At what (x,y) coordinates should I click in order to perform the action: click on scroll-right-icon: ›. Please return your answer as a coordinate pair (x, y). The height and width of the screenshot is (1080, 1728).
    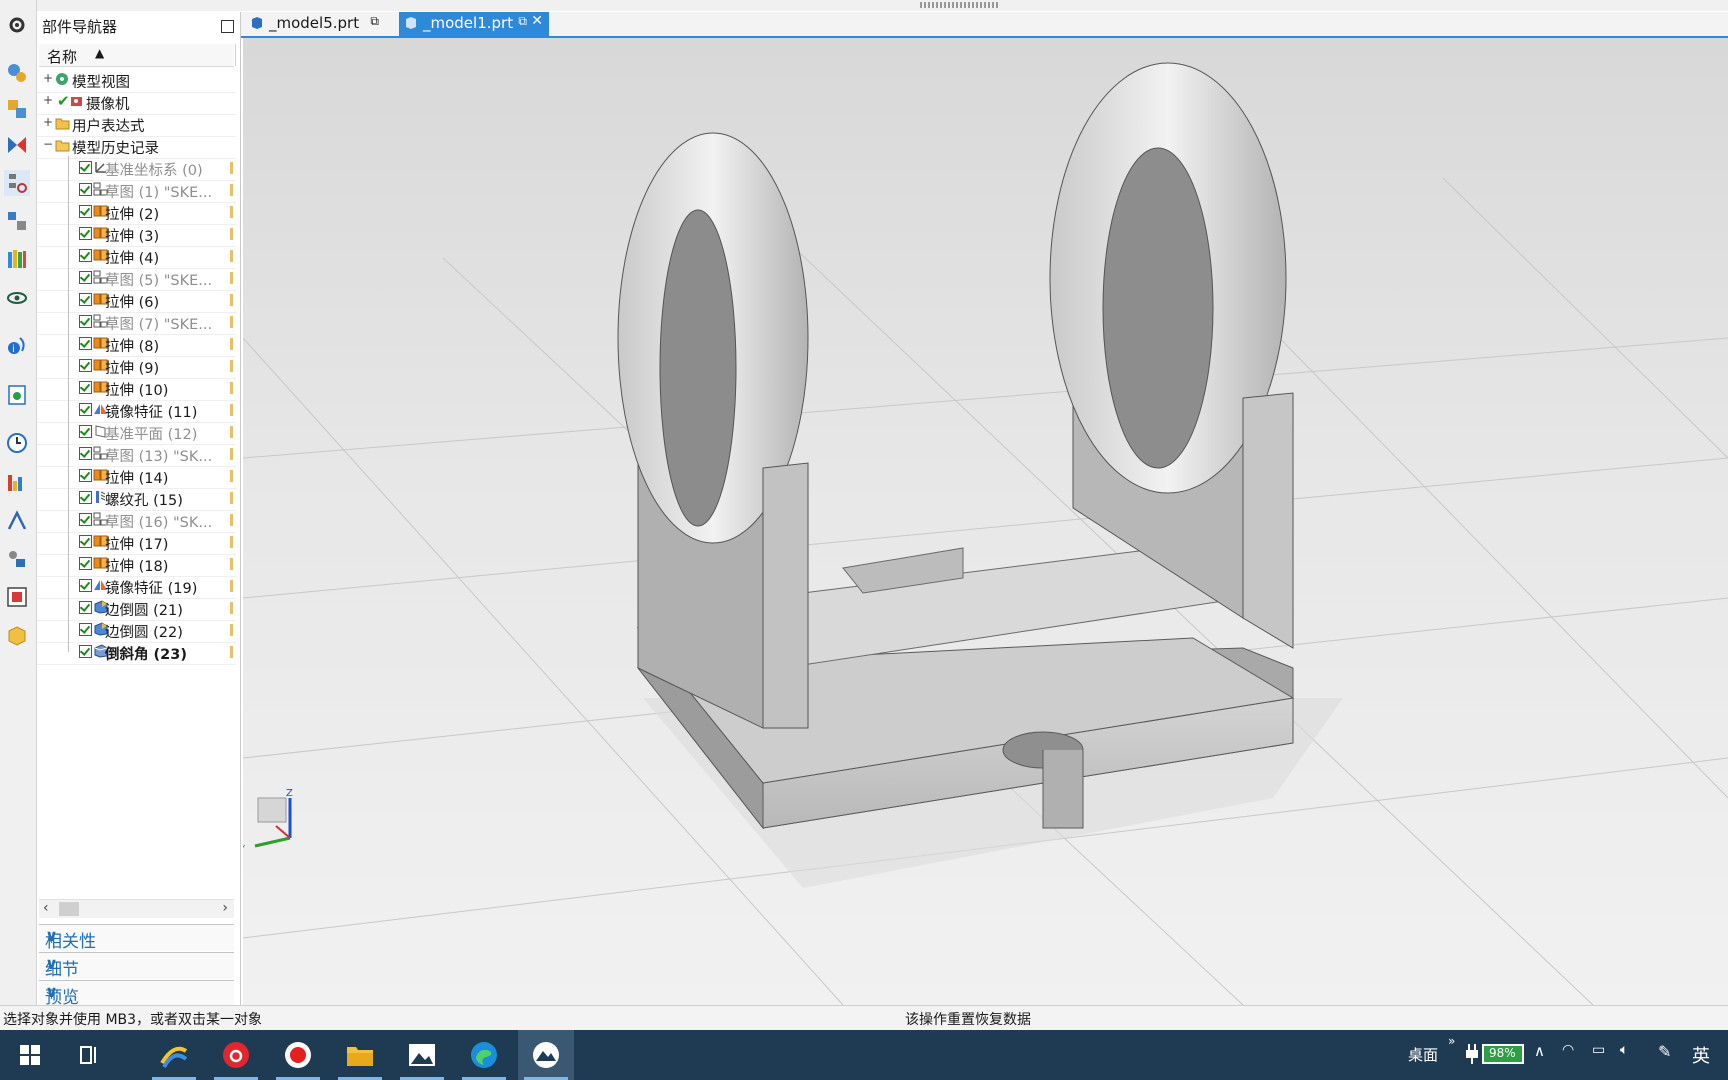
    Looking at the image, I should click on (225, 908).